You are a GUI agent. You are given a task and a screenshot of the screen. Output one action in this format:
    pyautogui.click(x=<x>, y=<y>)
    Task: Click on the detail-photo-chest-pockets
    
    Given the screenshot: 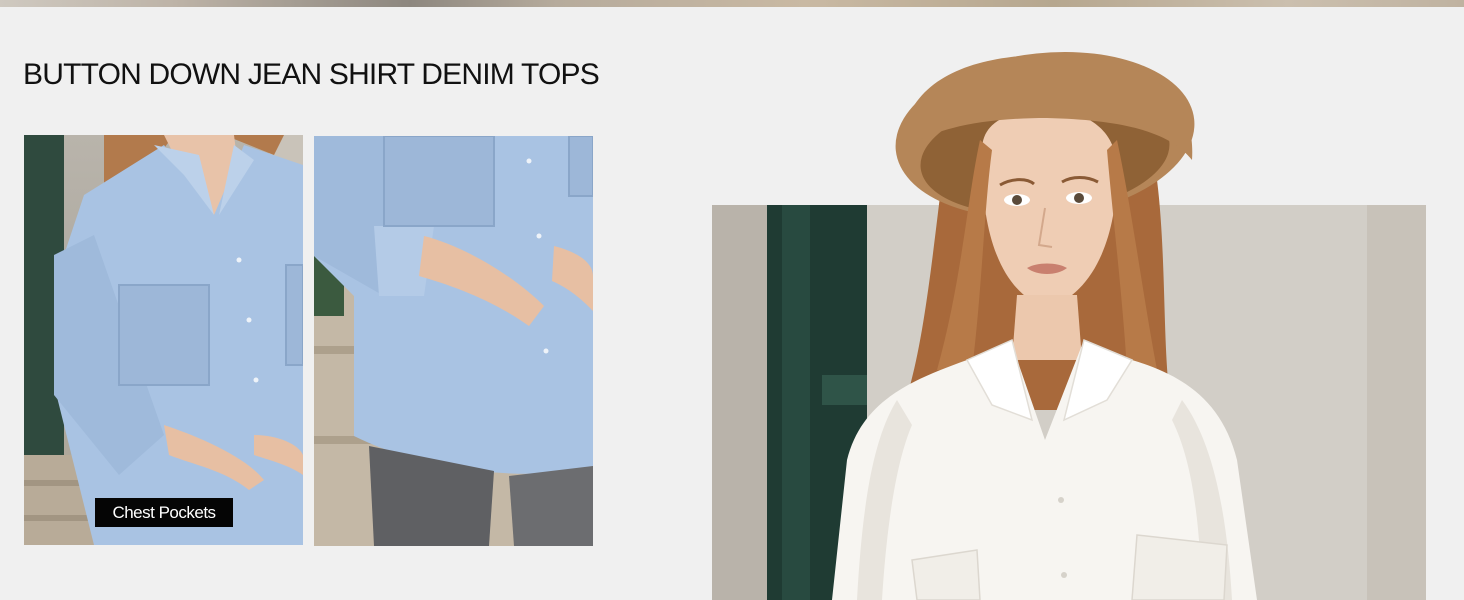 What is the action you would take?
    pyautogui.click(x=163, y=340)
    